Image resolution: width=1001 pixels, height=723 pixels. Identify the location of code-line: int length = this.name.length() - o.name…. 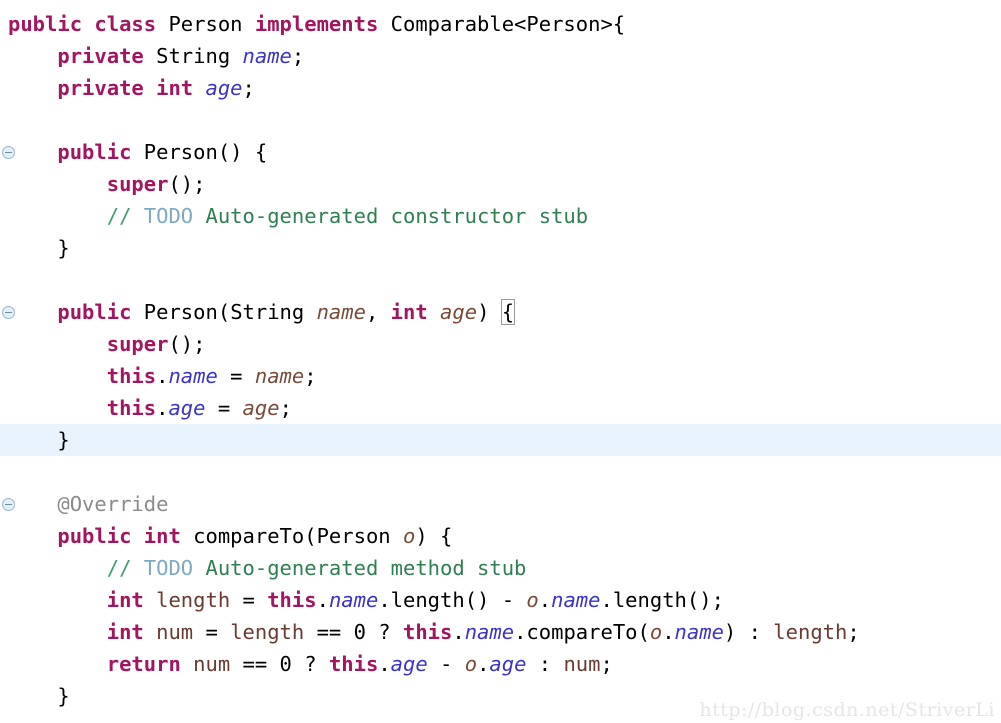
(500, 600).